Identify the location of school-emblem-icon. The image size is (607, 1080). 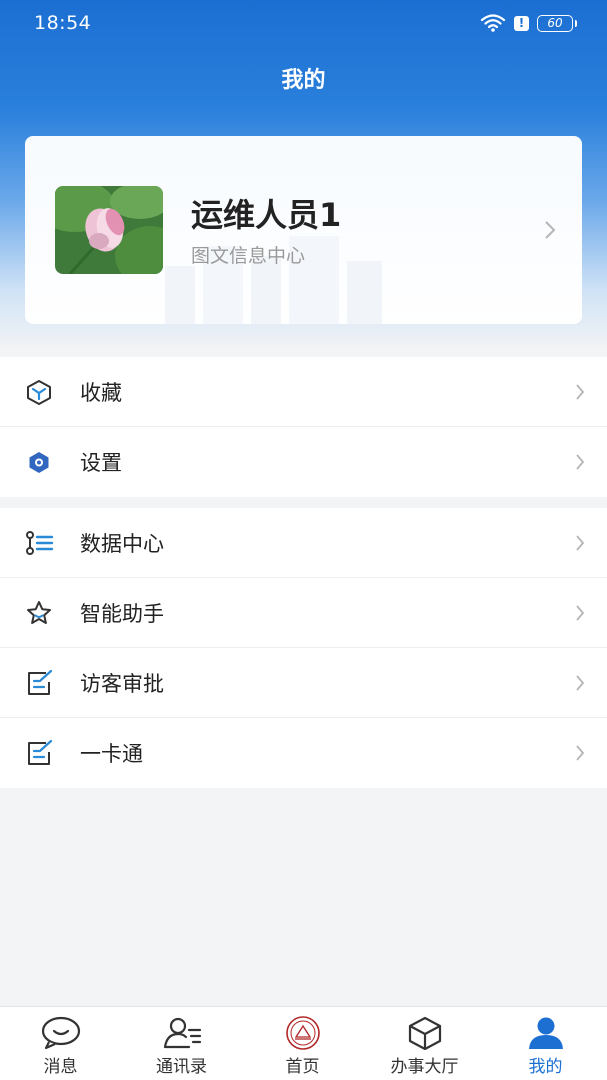
(303, 1033).